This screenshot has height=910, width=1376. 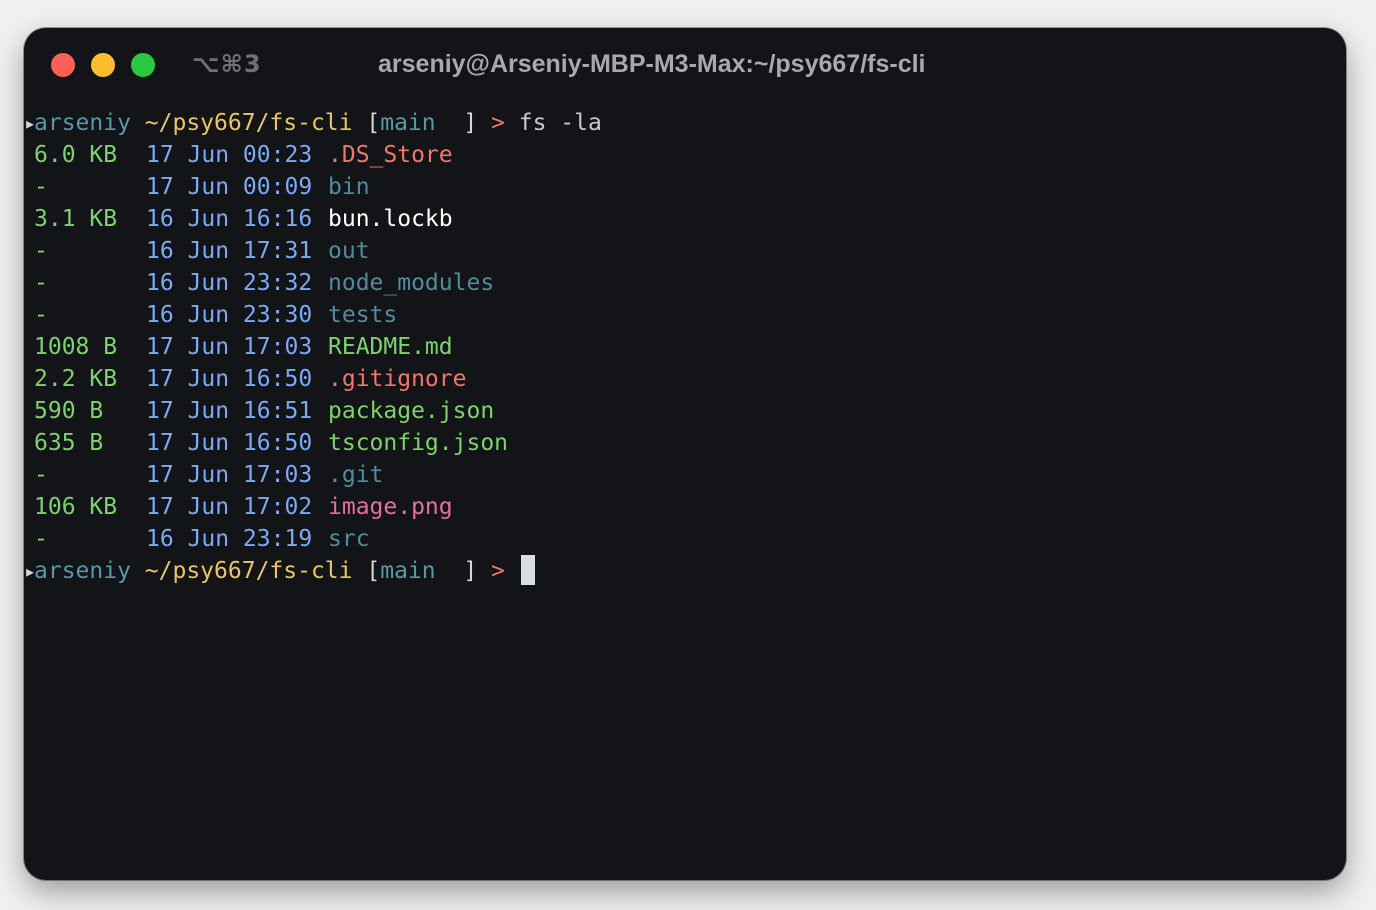 What do you see at coordinates (411, 411) in the screenshot?
I see `file-name: package.json` at bounding box center [411, 411].